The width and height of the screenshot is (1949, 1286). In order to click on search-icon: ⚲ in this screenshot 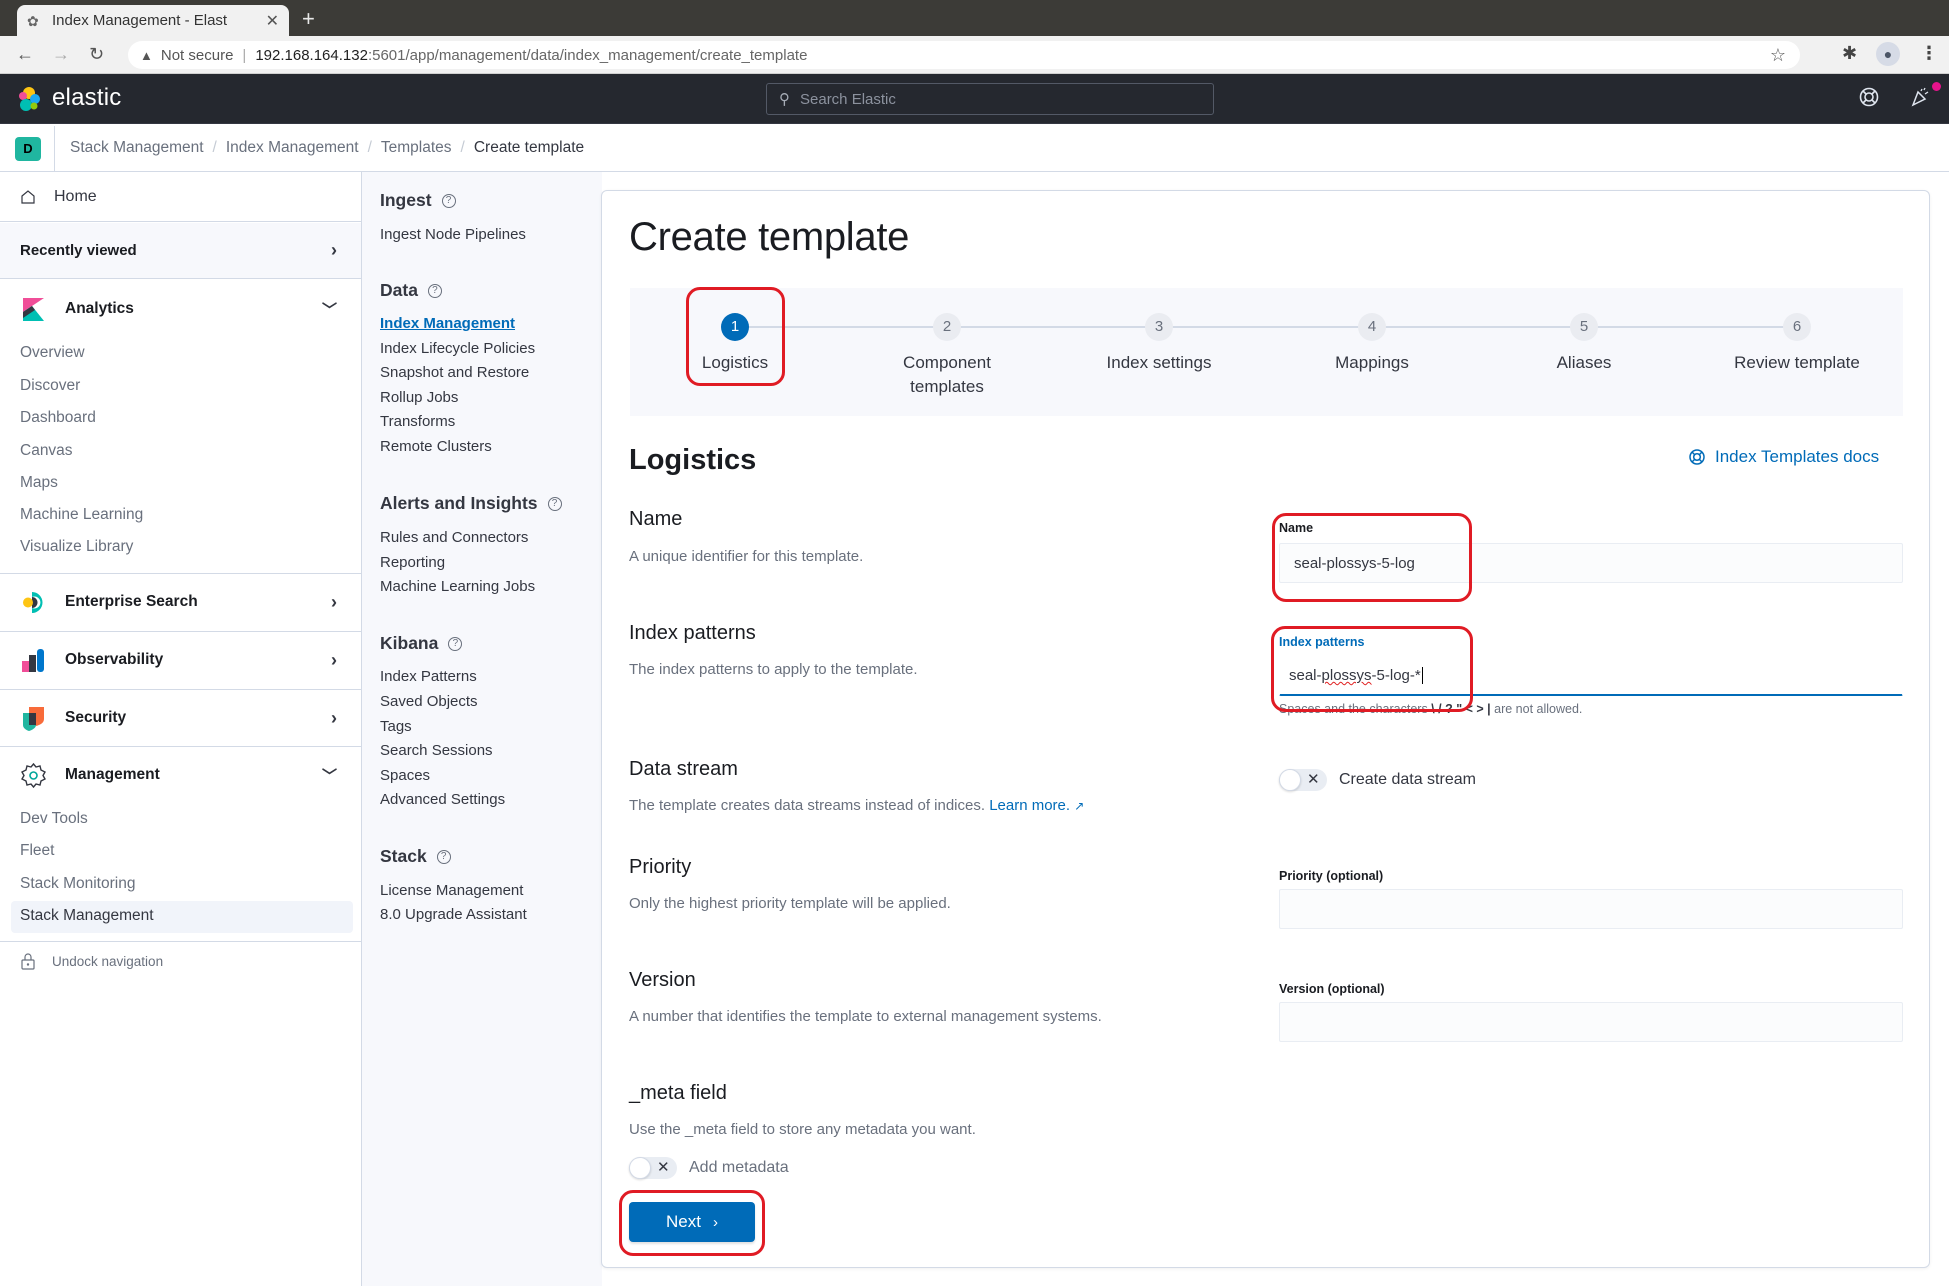, I will do `click(784, 99)`.